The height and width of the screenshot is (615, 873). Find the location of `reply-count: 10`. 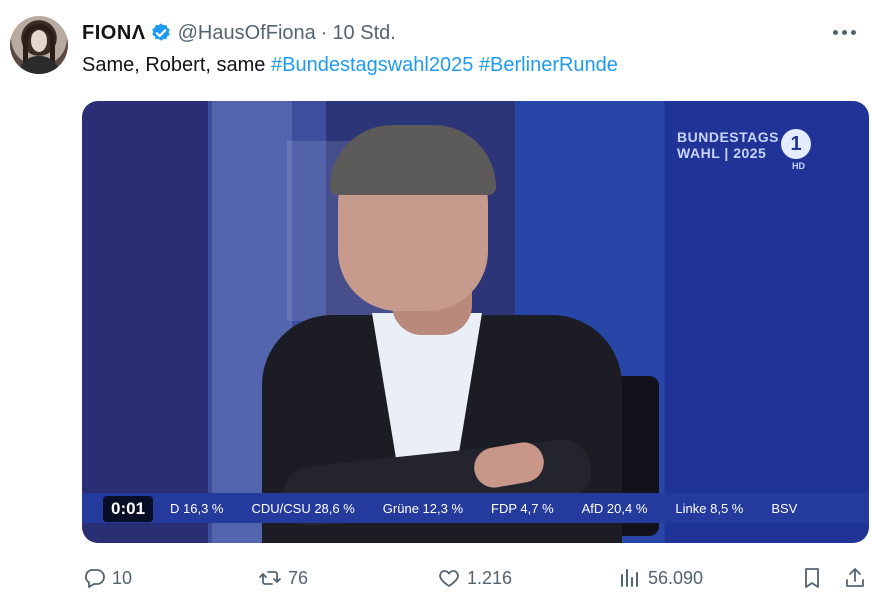

reply-count: 10 is located at coordinates (122, 577).